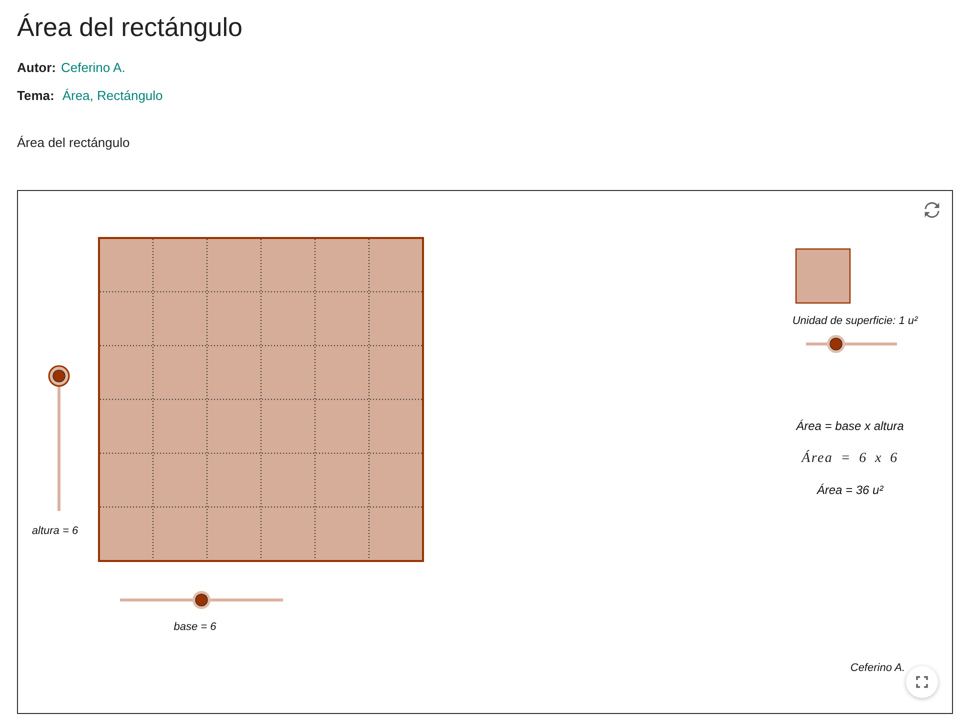 The width and height of the screenshot is (964, 724). Describe the element at coordinates (59, 438) in the screenshot. I see `altura-slider` at that location.